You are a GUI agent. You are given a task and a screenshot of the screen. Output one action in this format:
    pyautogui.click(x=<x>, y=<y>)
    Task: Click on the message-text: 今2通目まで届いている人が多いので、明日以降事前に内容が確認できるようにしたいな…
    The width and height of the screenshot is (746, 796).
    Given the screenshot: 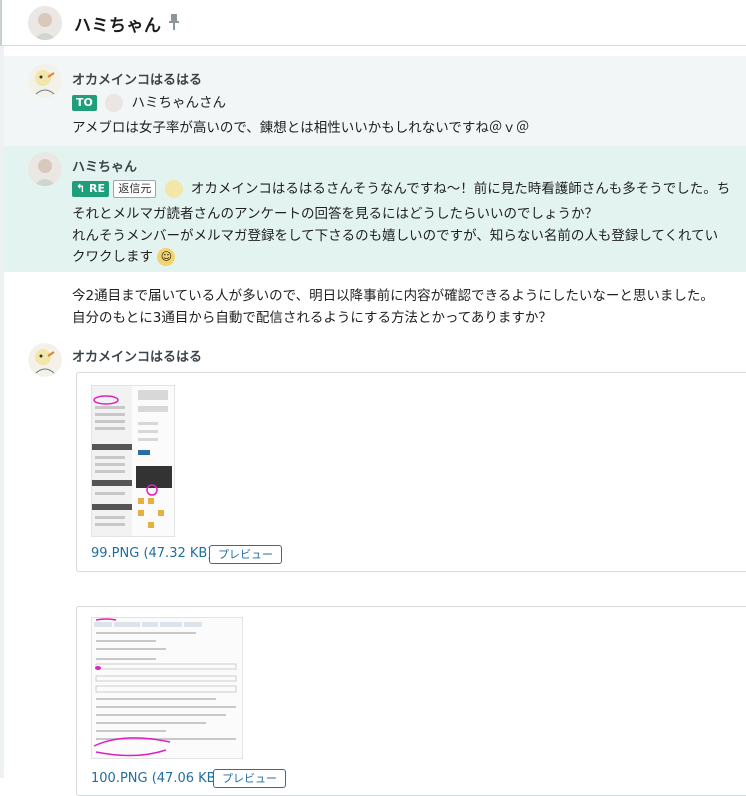 What is the action you would take?
    pyautogui.click(x=393, y=296)
    